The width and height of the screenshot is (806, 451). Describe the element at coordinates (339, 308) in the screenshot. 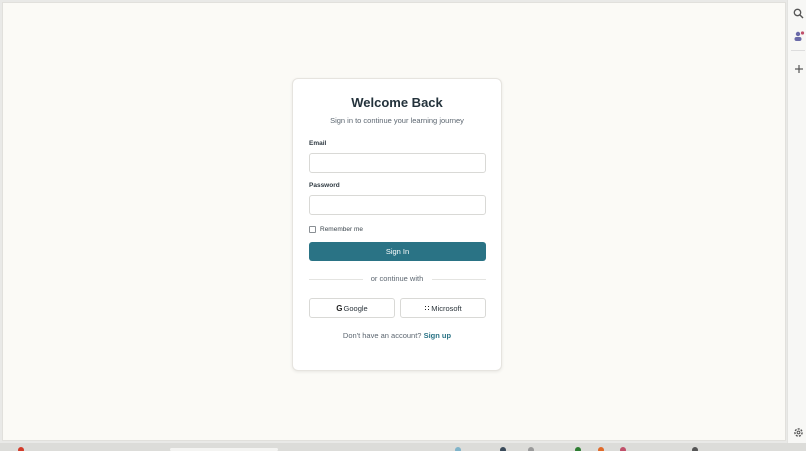

I see `google-icon: G` at that location.